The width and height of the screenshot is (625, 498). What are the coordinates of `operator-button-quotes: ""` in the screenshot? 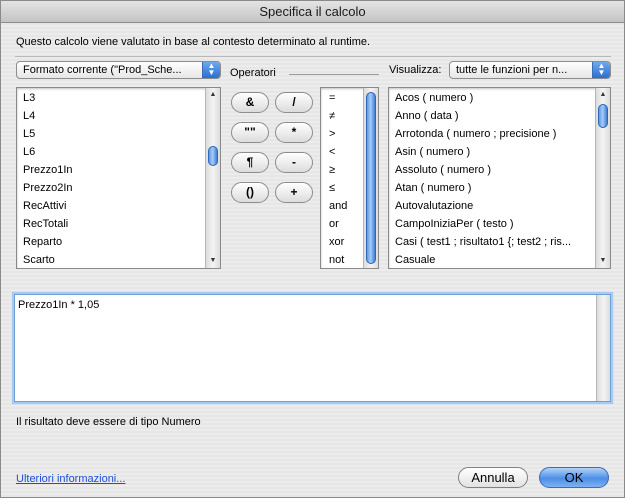 It's located at (250, 132).